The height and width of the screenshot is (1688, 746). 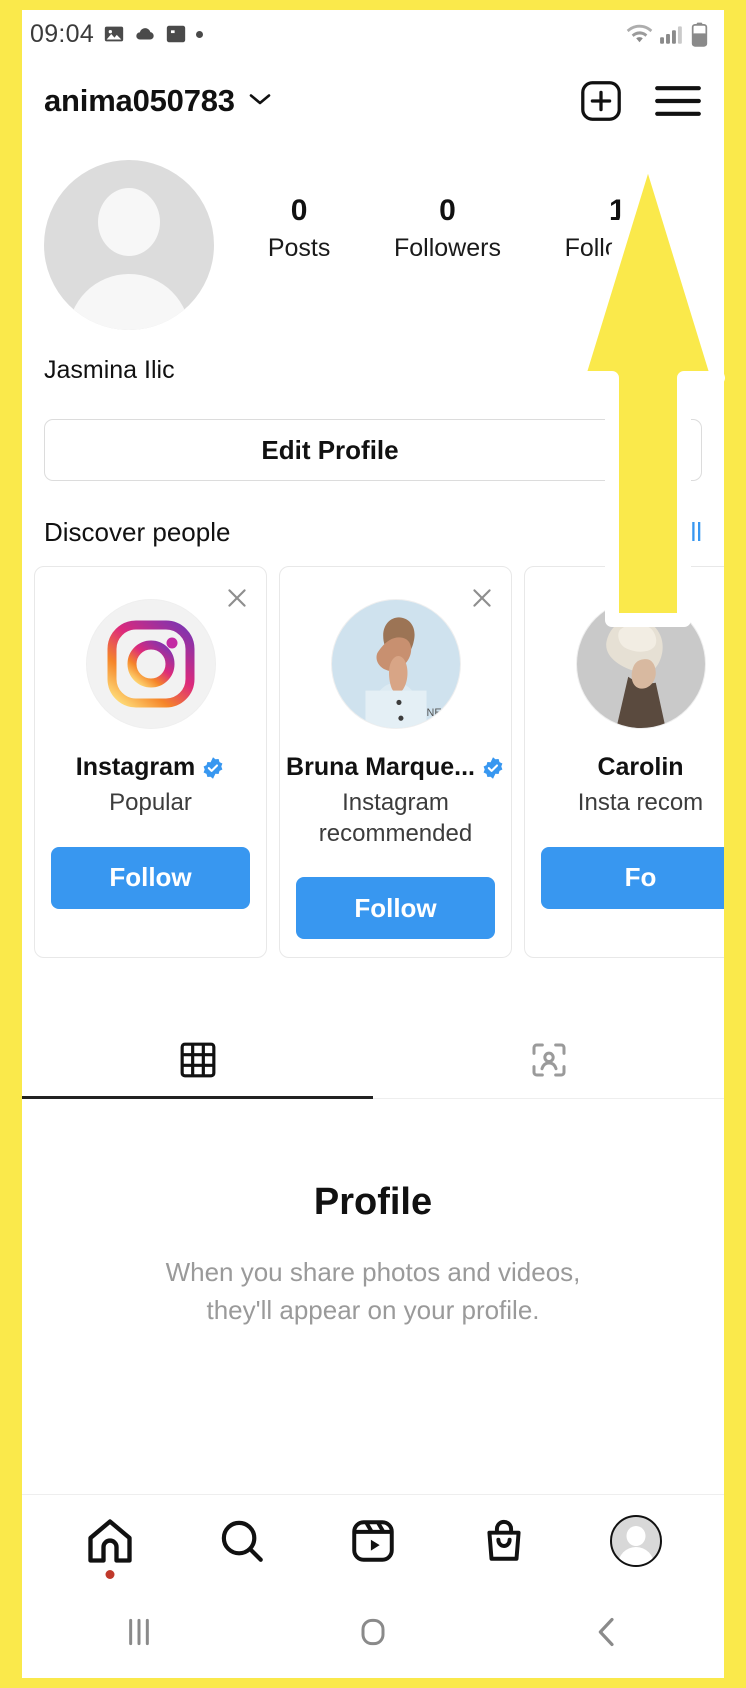 I want to click on search-icon, so click(x=242, y=1541).